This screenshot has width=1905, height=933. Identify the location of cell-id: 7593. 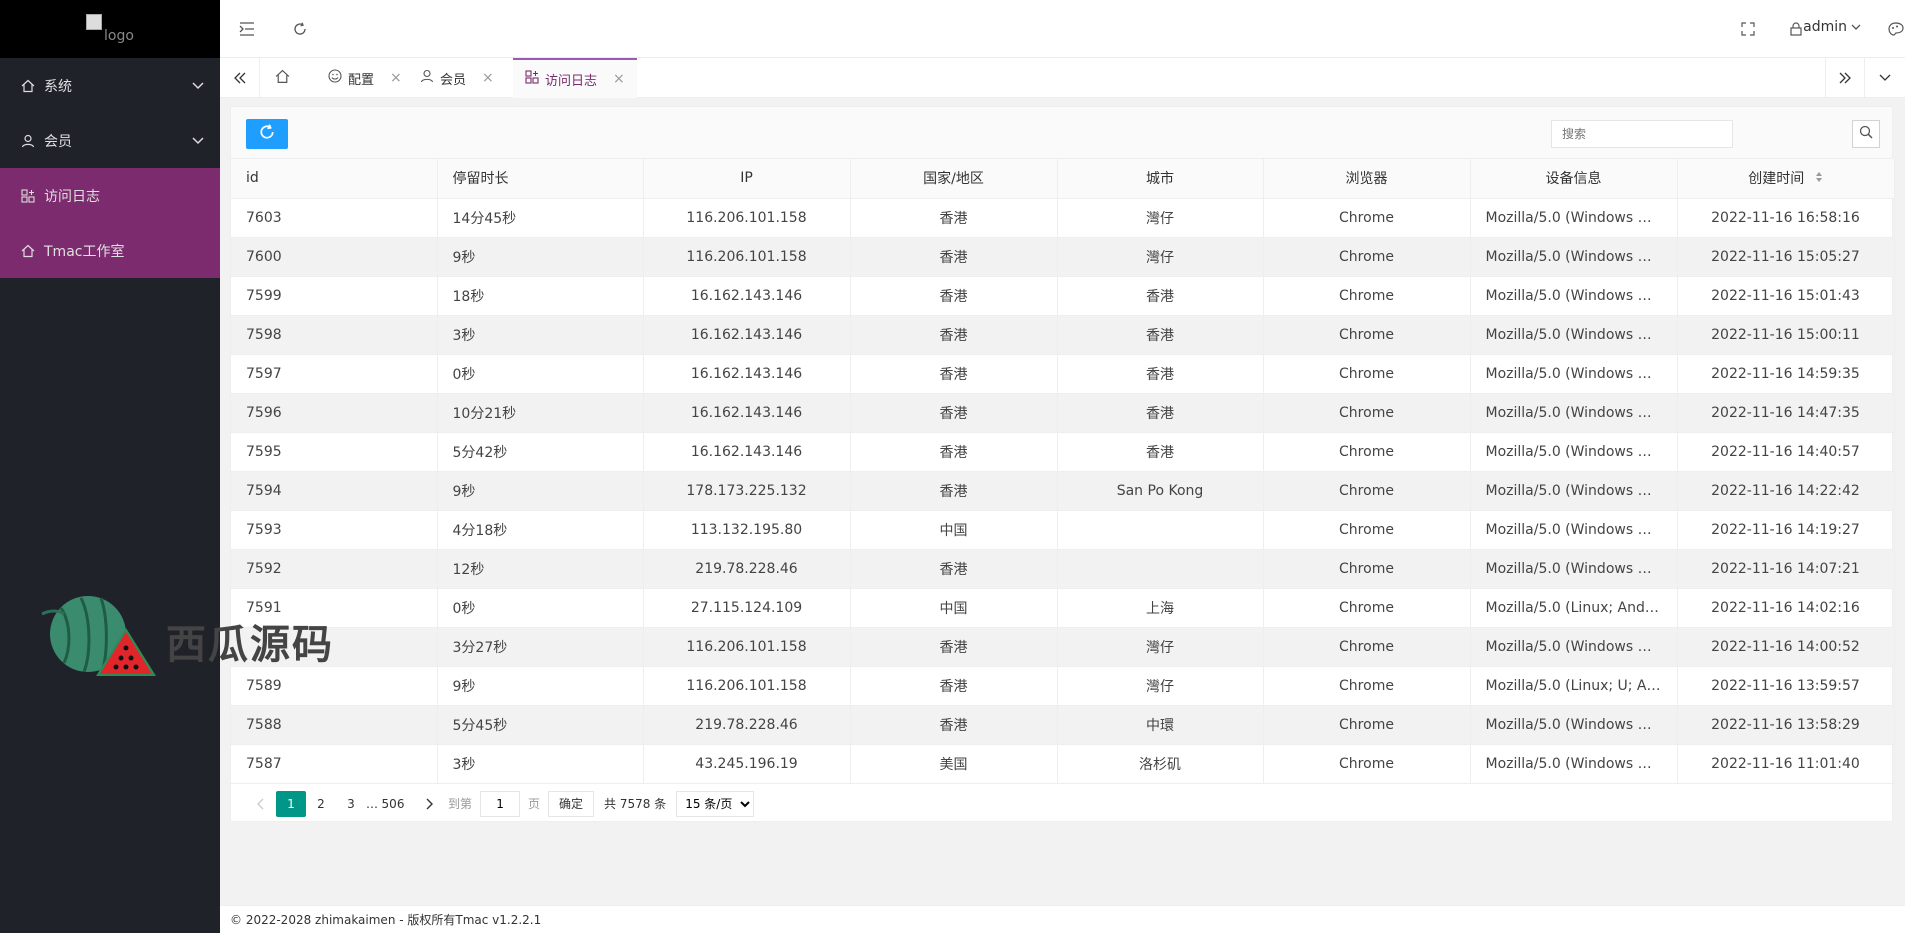
(334, 530).